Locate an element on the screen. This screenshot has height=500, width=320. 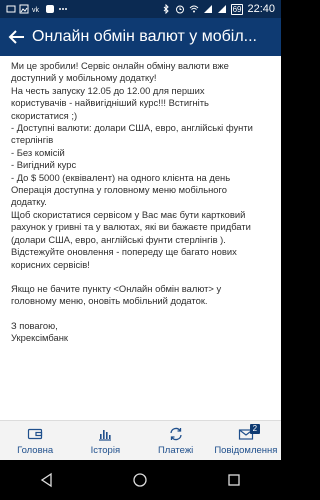
unread-badge: 2 is located at coordinates (254, 429).